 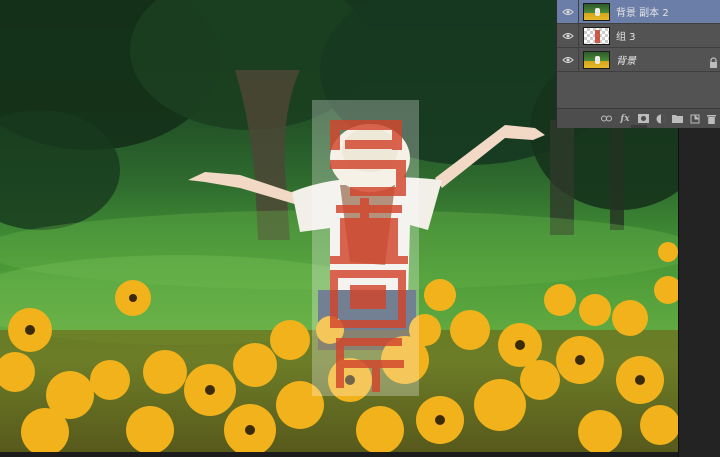 I want to click on layer-row-background-copy-2: 背景 副本 2, so click(x=638, y=12).